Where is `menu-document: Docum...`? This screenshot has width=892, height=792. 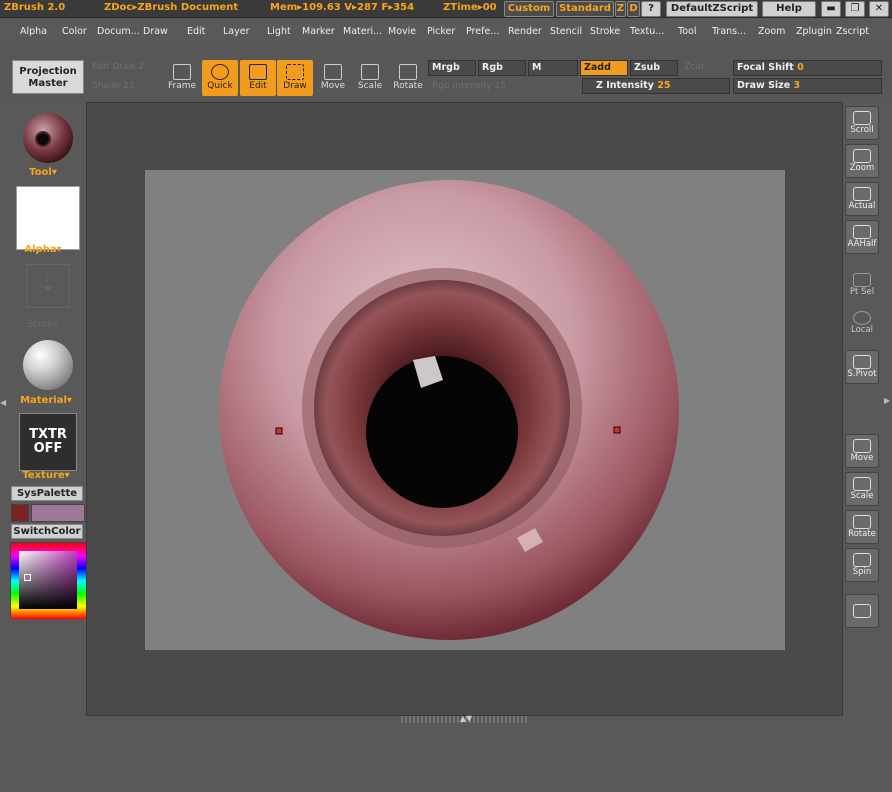 menu-document: Docum... is located at coordinates (118, 31).